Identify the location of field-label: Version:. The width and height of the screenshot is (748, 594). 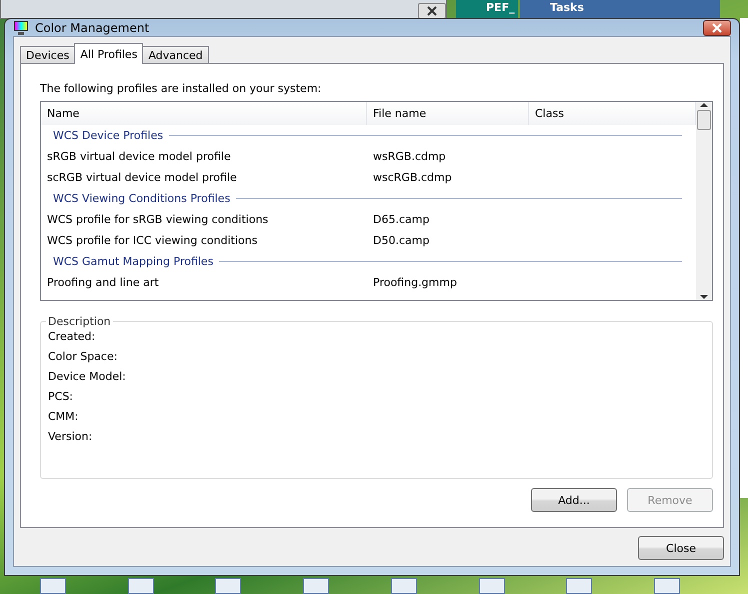
(71, 436).